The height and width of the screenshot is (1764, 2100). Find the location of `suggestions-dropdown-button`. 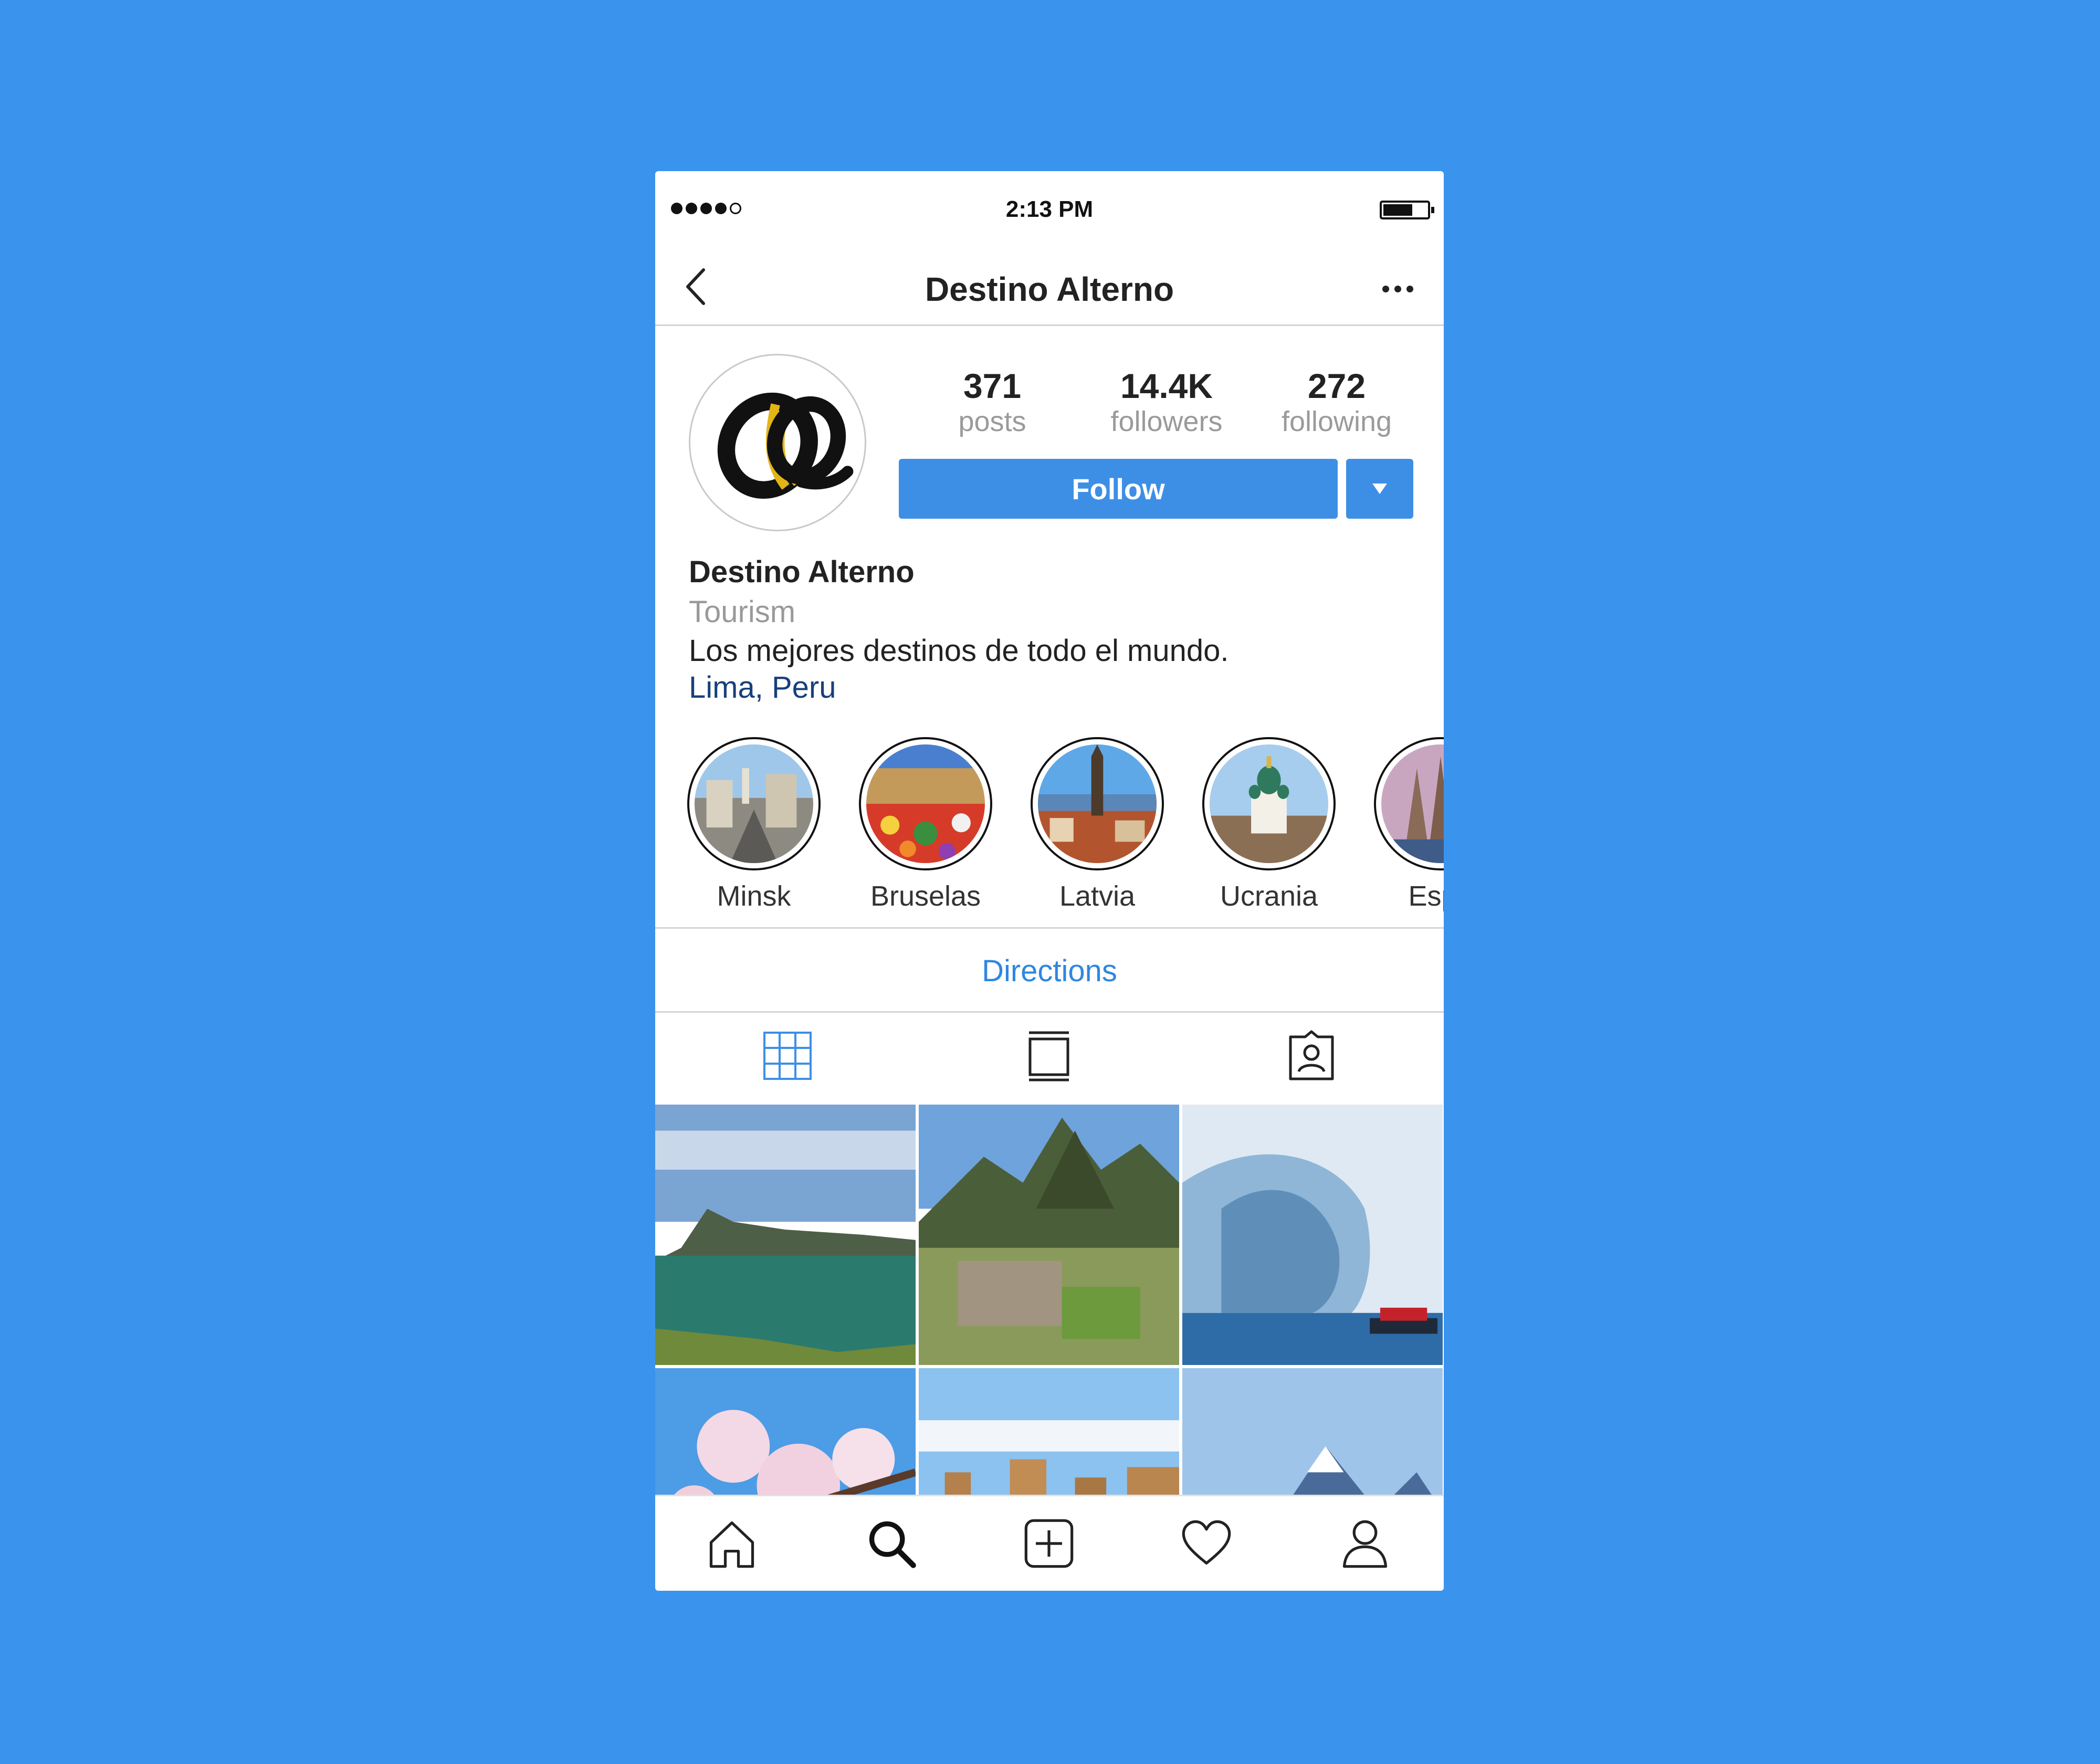

suggestions-dropdown-button is located at coordinates (1379, 489).